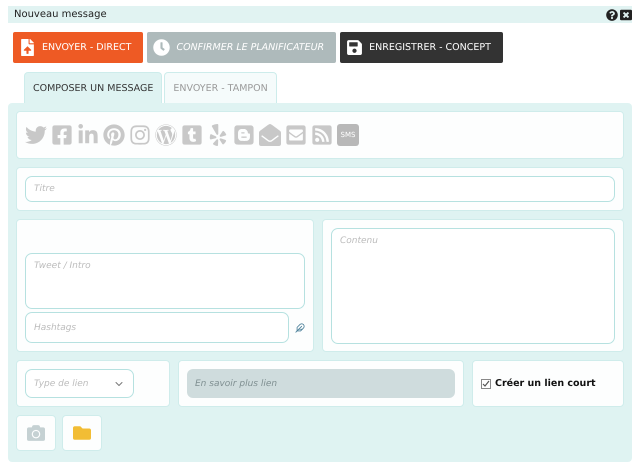  I want to click on folder-icon, so click(82, 433).